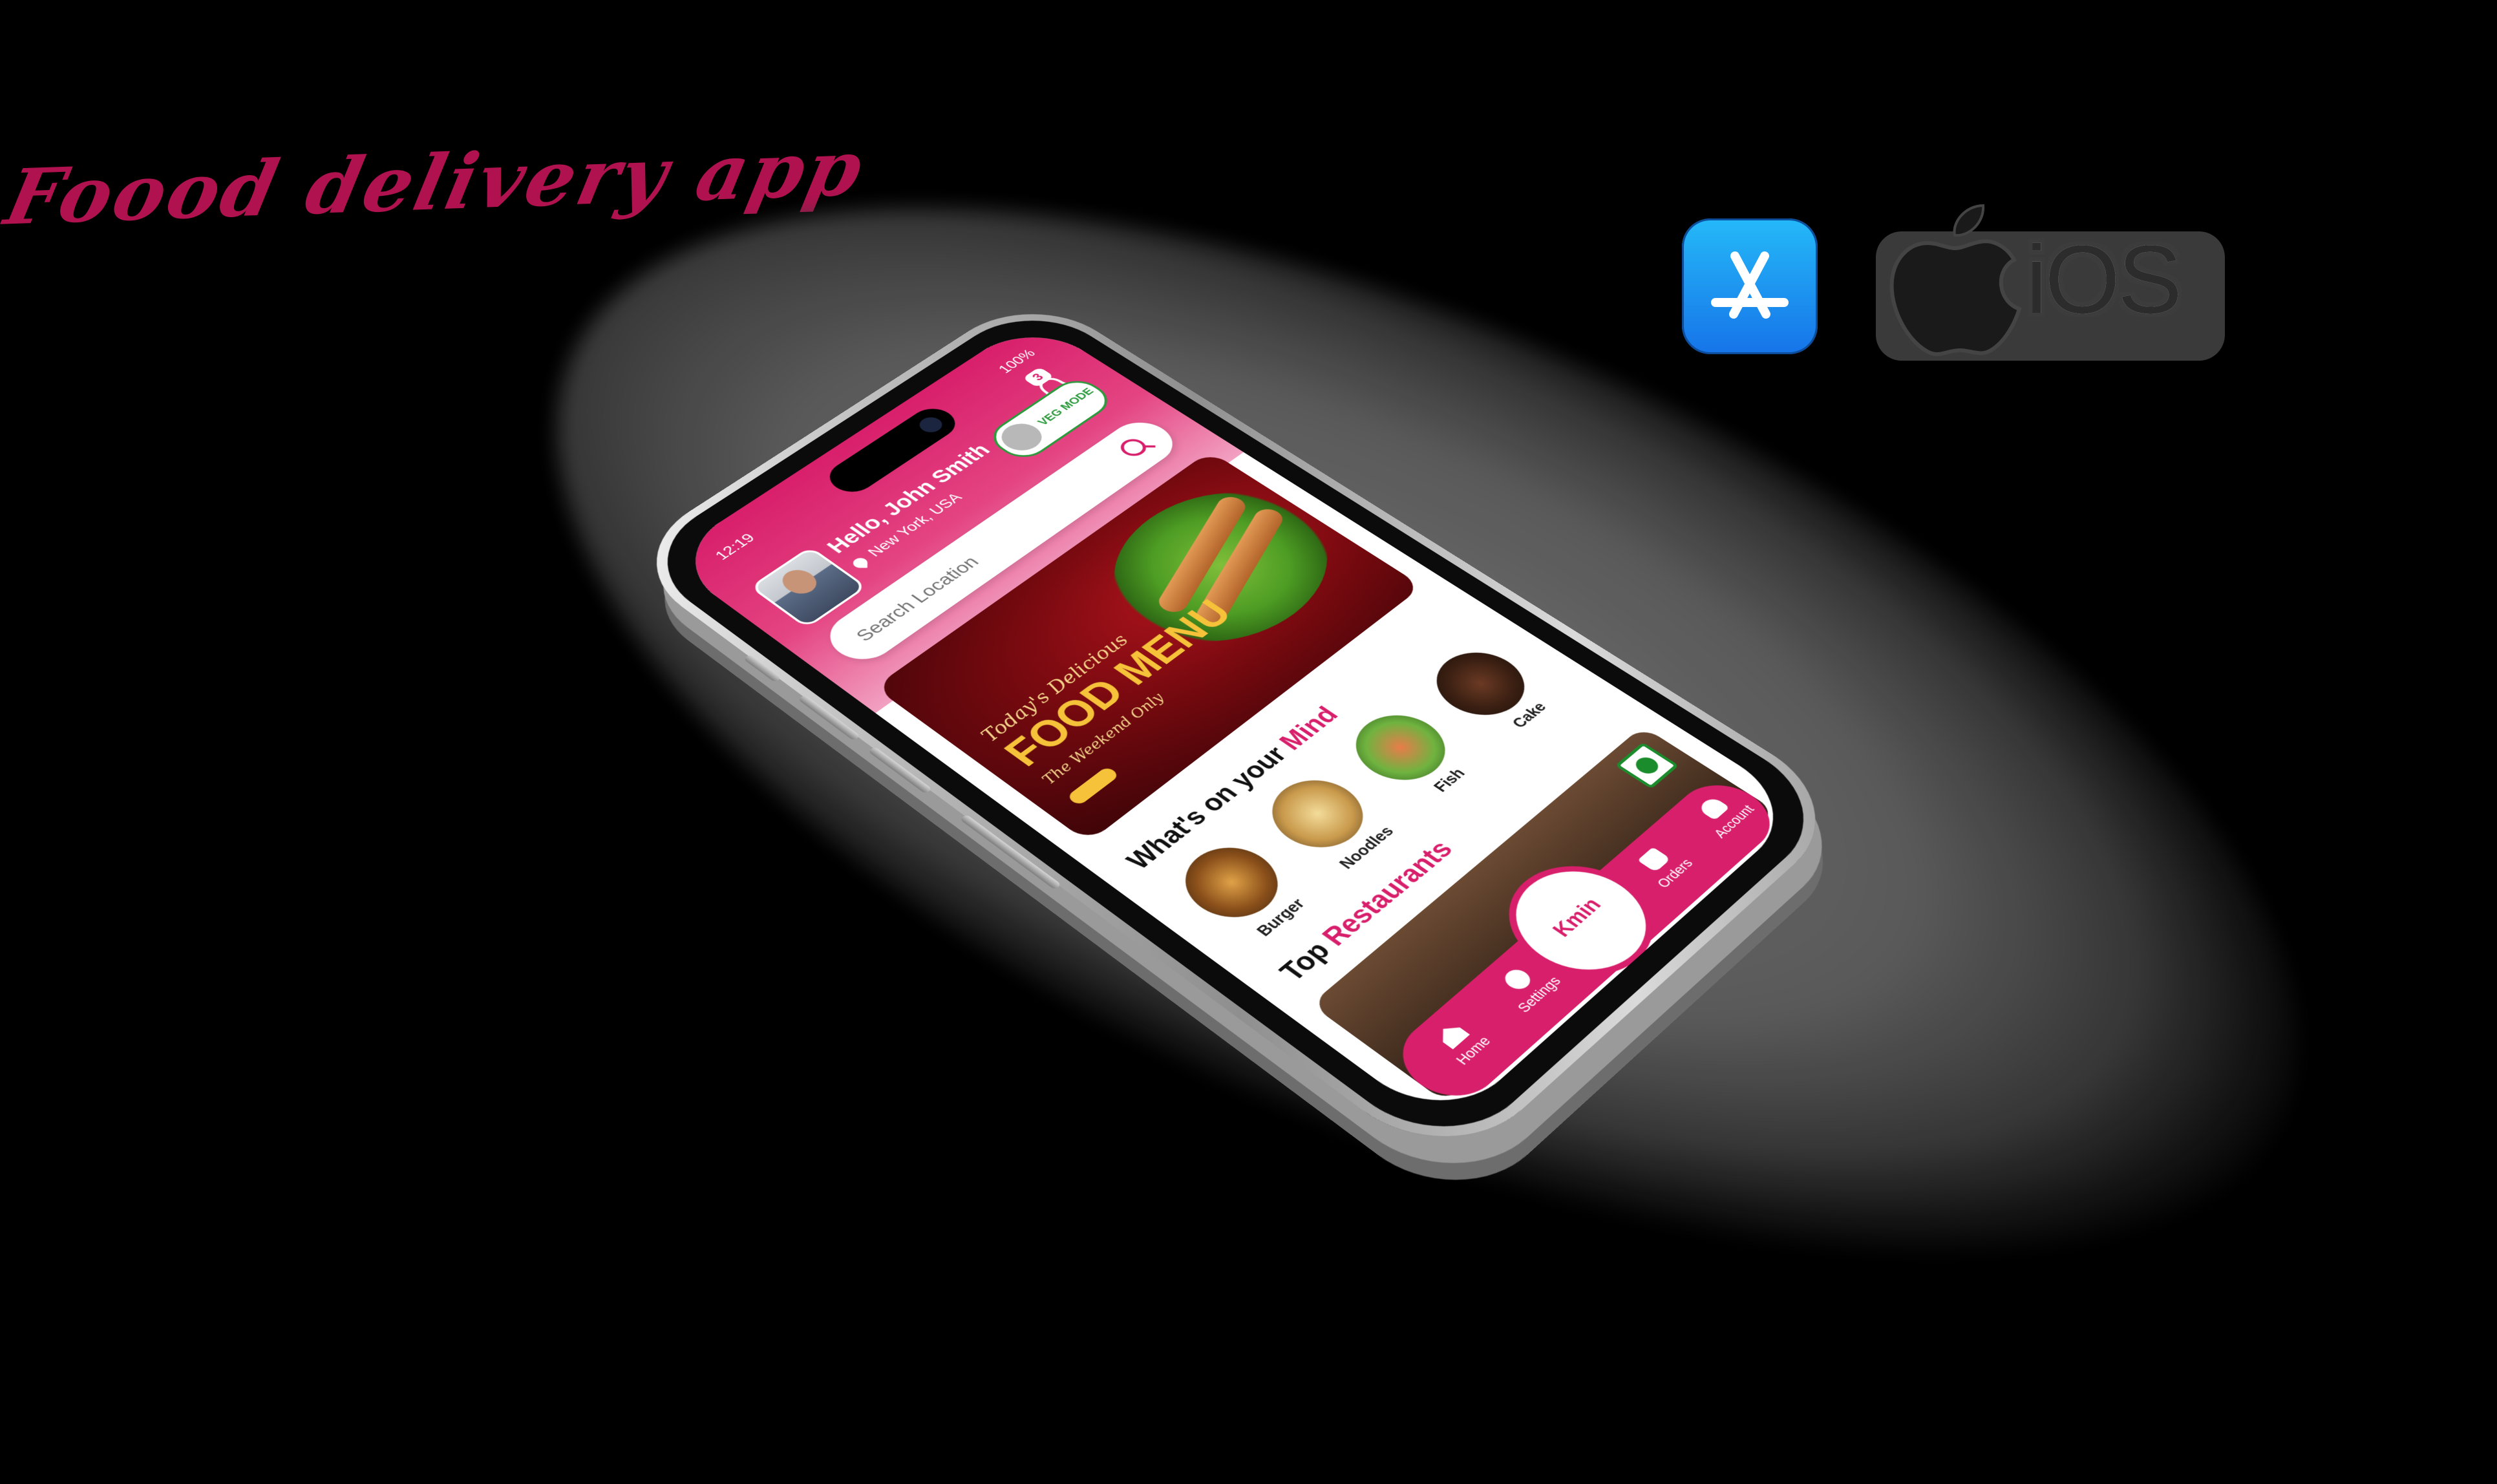 This screenshot has height=1484, width=2497. Describe the element at coordinates (1577, 917) in the screenshot. I see `fab-logo-text: Kmin` at that location.